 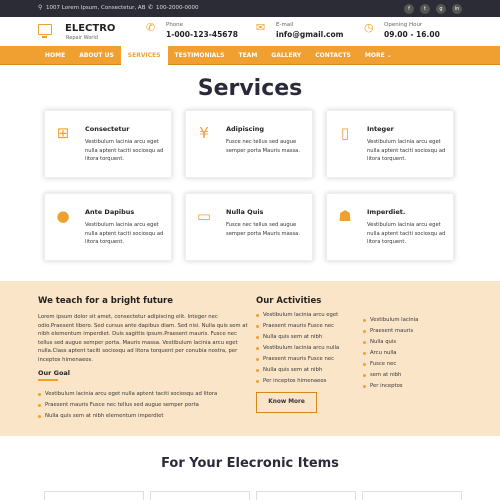 I want to click on phone-label: Phone, so click(x=175, y=25).